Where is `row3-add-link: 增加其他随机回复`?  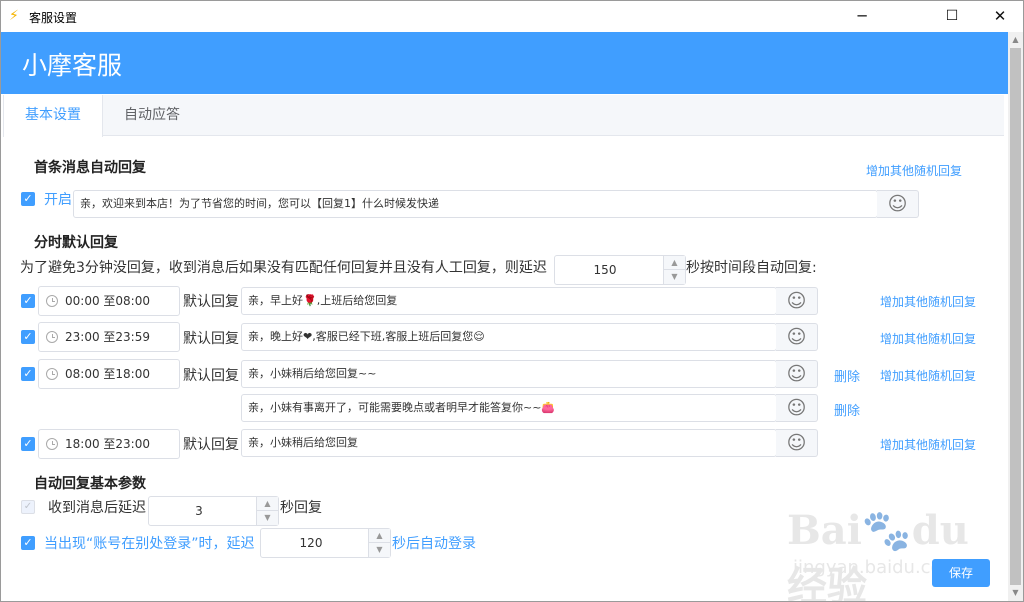 row3-add-link: 增加其他随机回复 is located at coordinates (928, 375).